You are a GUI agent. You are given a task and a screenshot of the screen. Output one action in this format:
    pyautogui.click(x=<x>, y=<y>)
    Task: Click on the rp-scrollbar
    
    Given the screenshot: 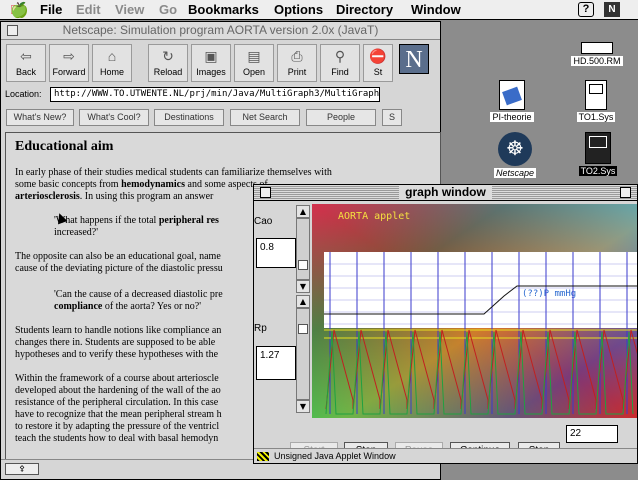 What is the action you would take?
    pyautogui.click(x=303, y=354)
    